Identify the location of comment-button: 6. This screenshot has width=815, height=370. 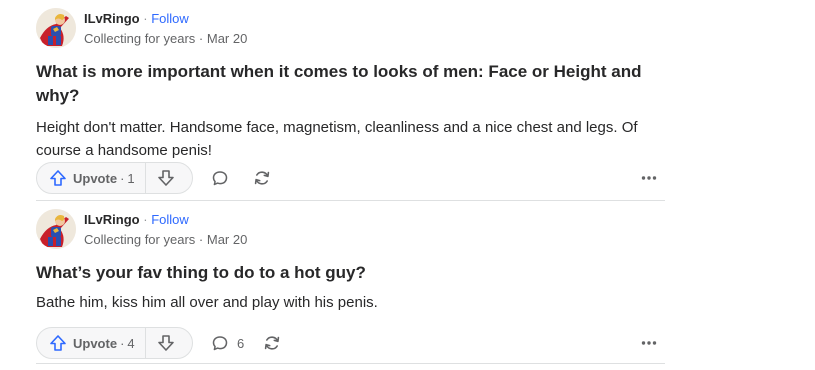
(227, 343).